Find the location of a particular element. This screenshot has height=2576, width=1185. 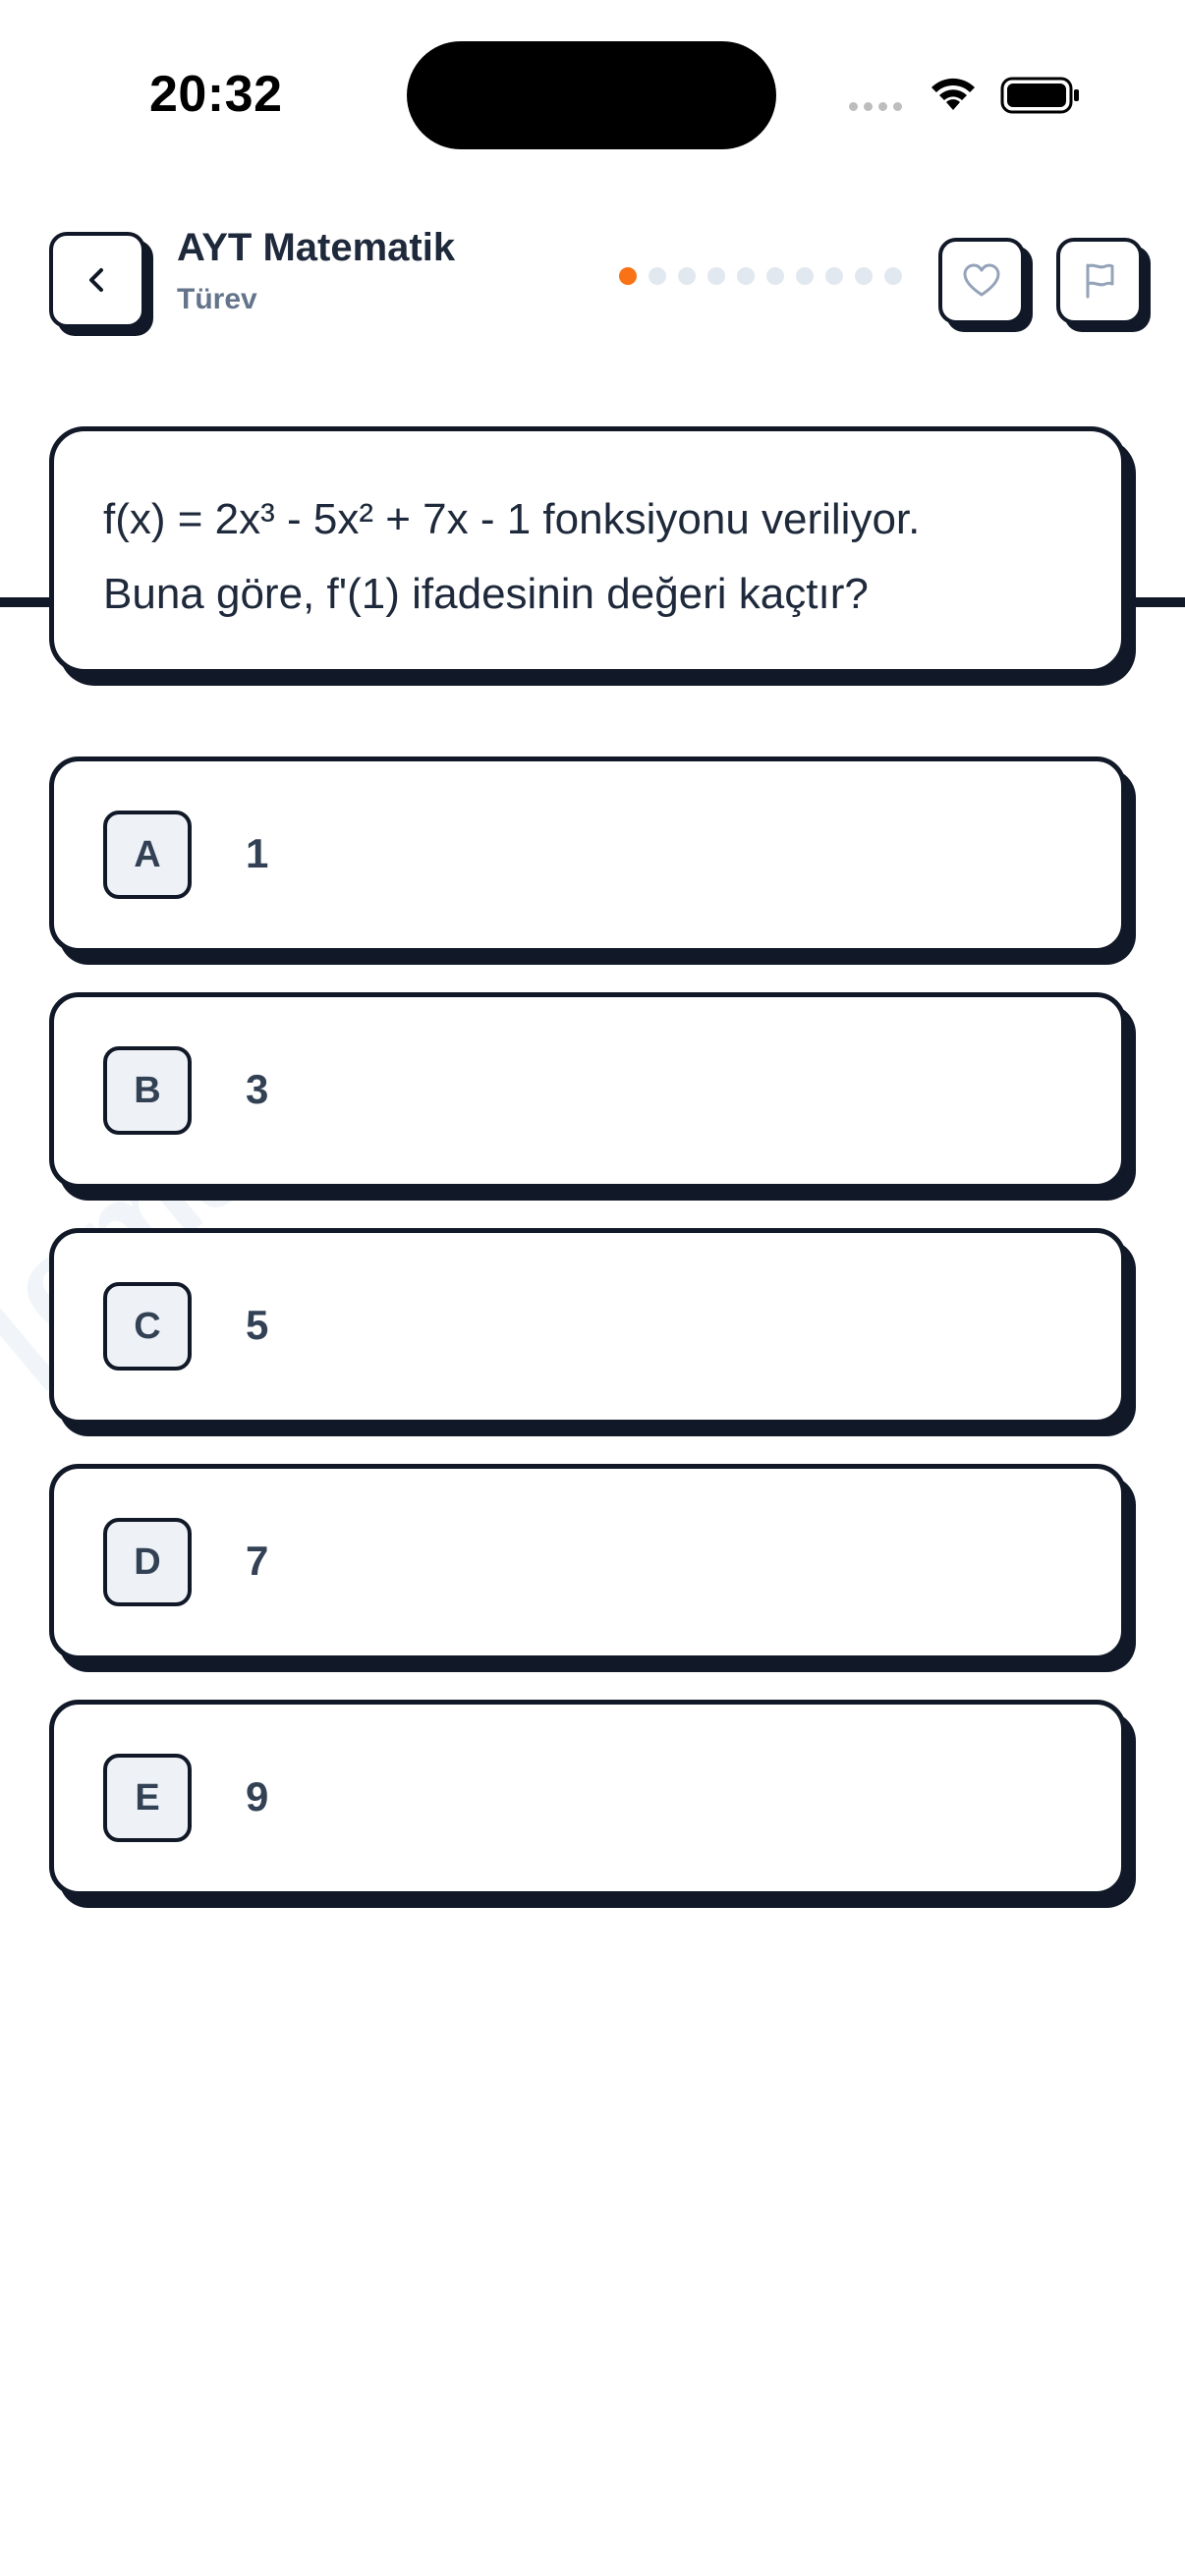

subject-title: AYT Matematik is located at coordinates (317, 247).